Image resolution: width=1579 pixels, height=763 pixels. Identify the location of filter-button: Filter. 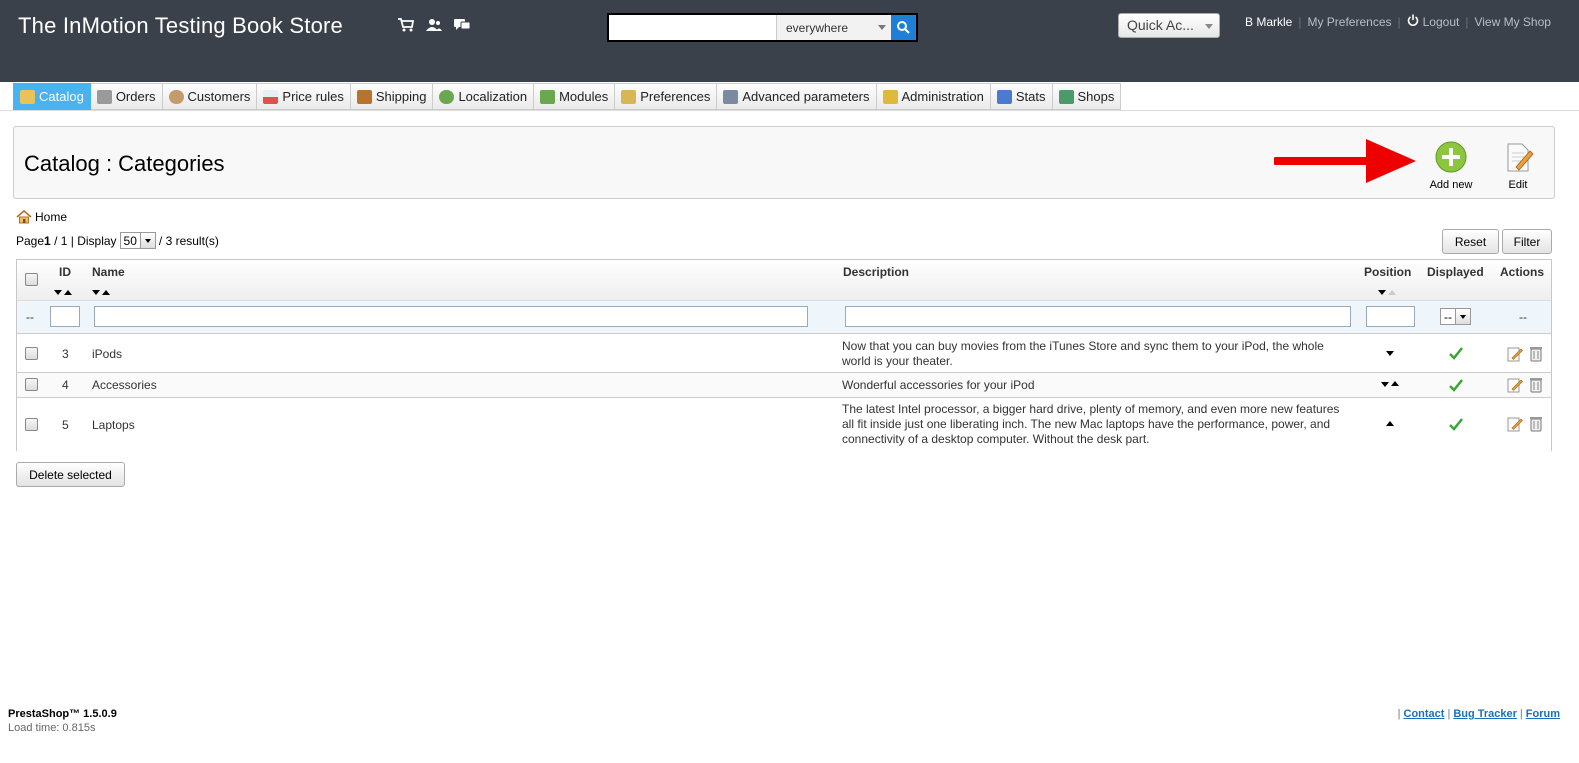
(1527, 241).